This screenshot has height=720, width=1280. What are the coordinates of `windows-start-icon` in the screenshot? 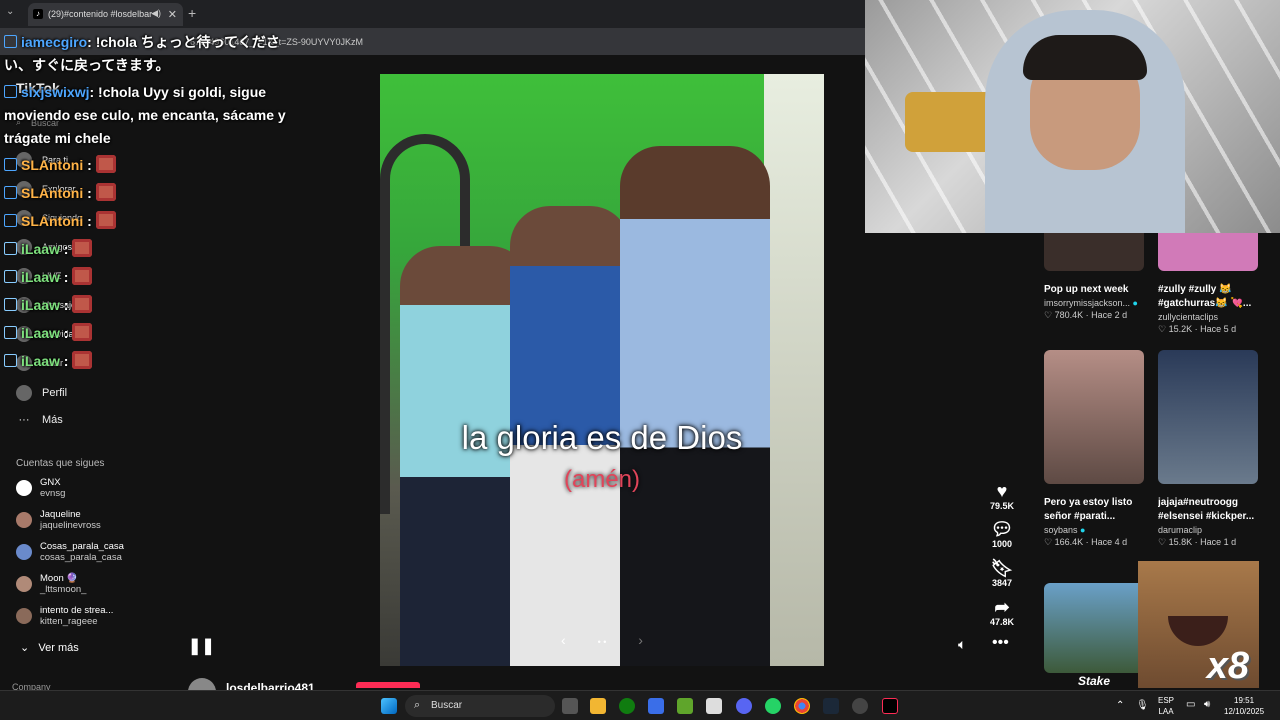 It's located at (389, 706).